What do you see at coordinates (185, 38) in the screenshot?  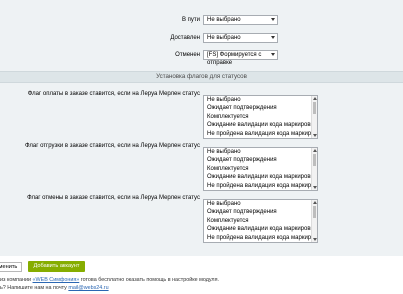 I see `row-label-delivered: Доставлен` at bounding box center [185, 38].